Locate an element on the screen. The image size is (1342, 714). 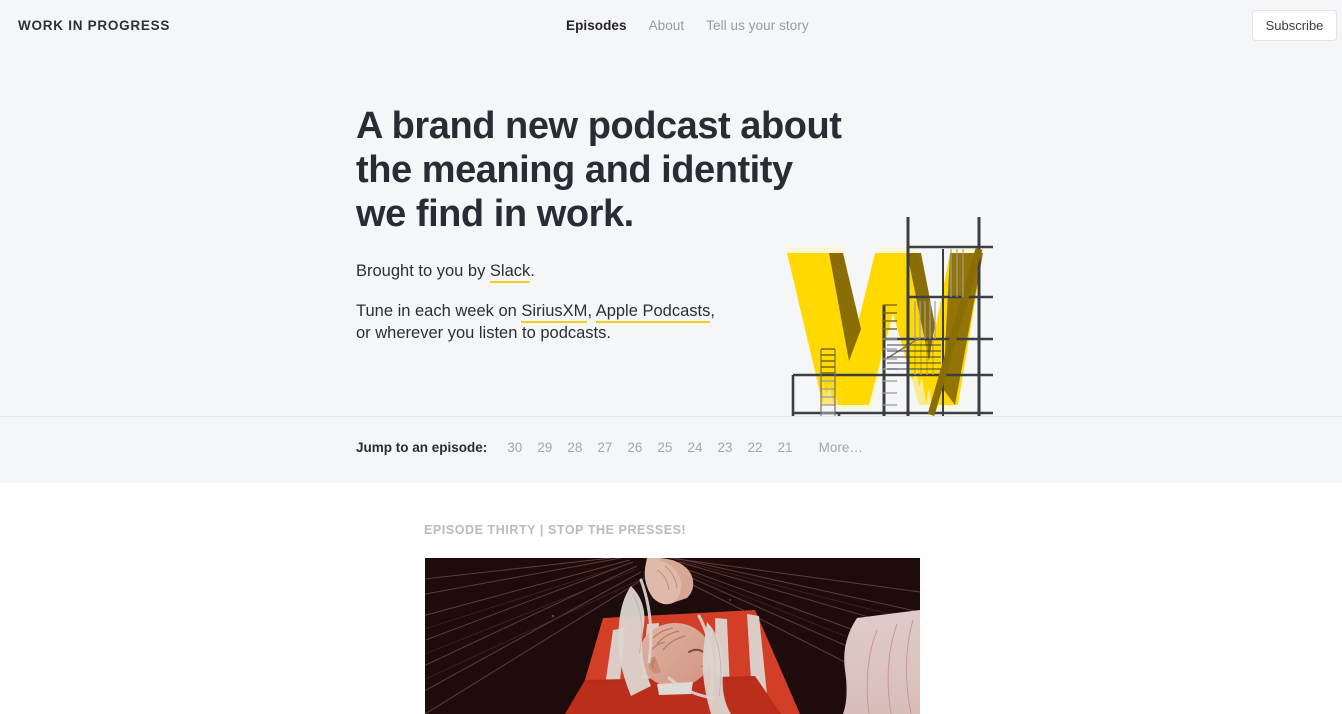
sleeping-person-illustration-icon is located at coordinates (672, 636).